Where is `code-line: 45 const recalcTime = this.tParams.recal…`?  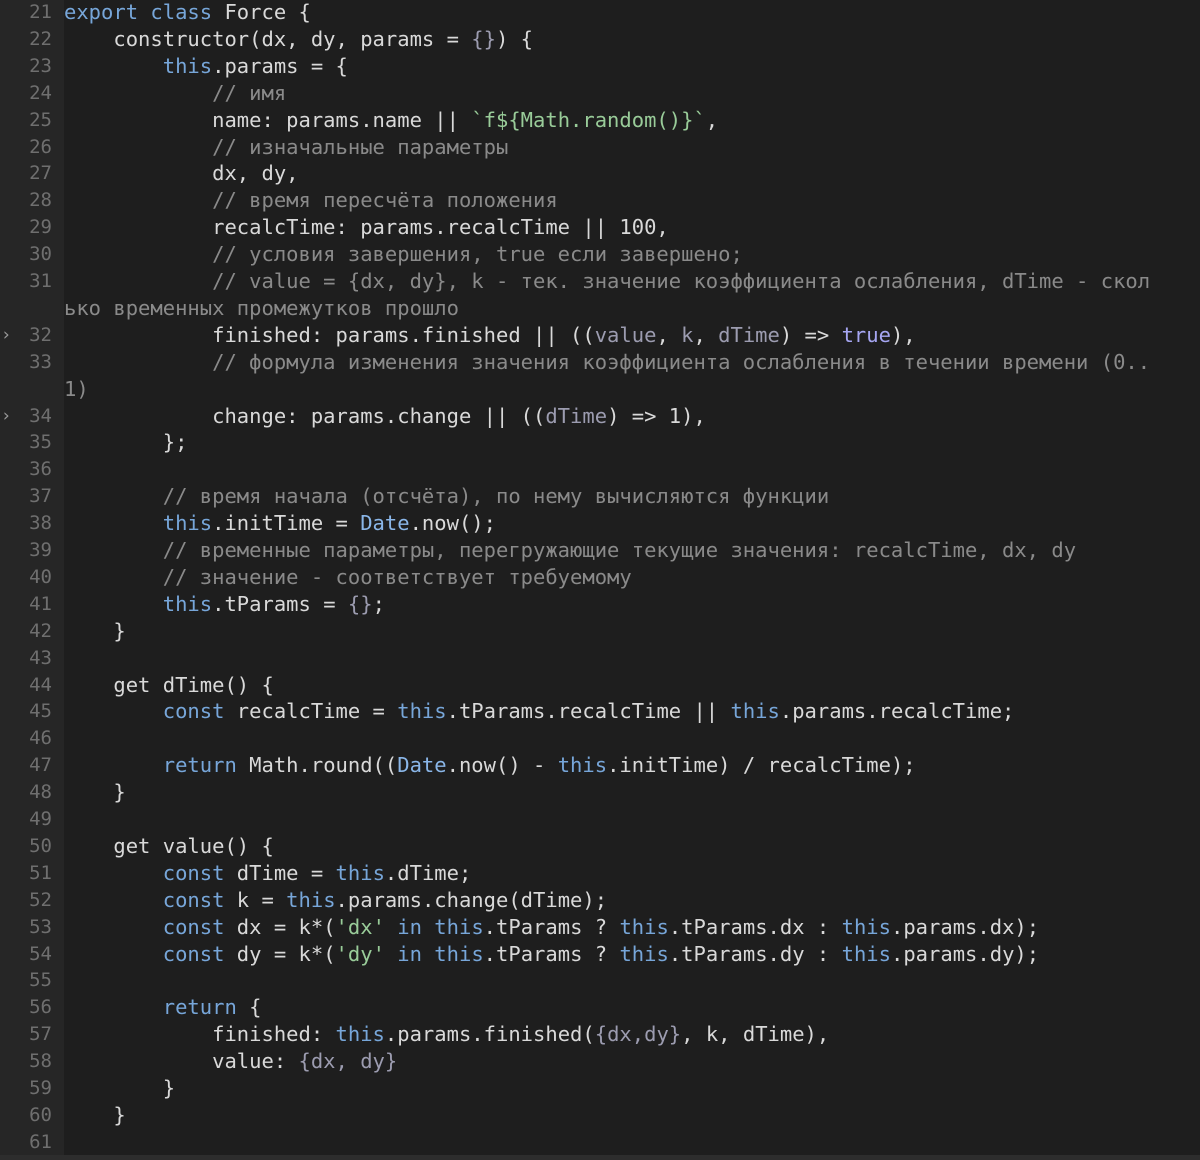
code-line: 45 const recalcTime = this.tParams.recal… is located at coordinates (600, 711).